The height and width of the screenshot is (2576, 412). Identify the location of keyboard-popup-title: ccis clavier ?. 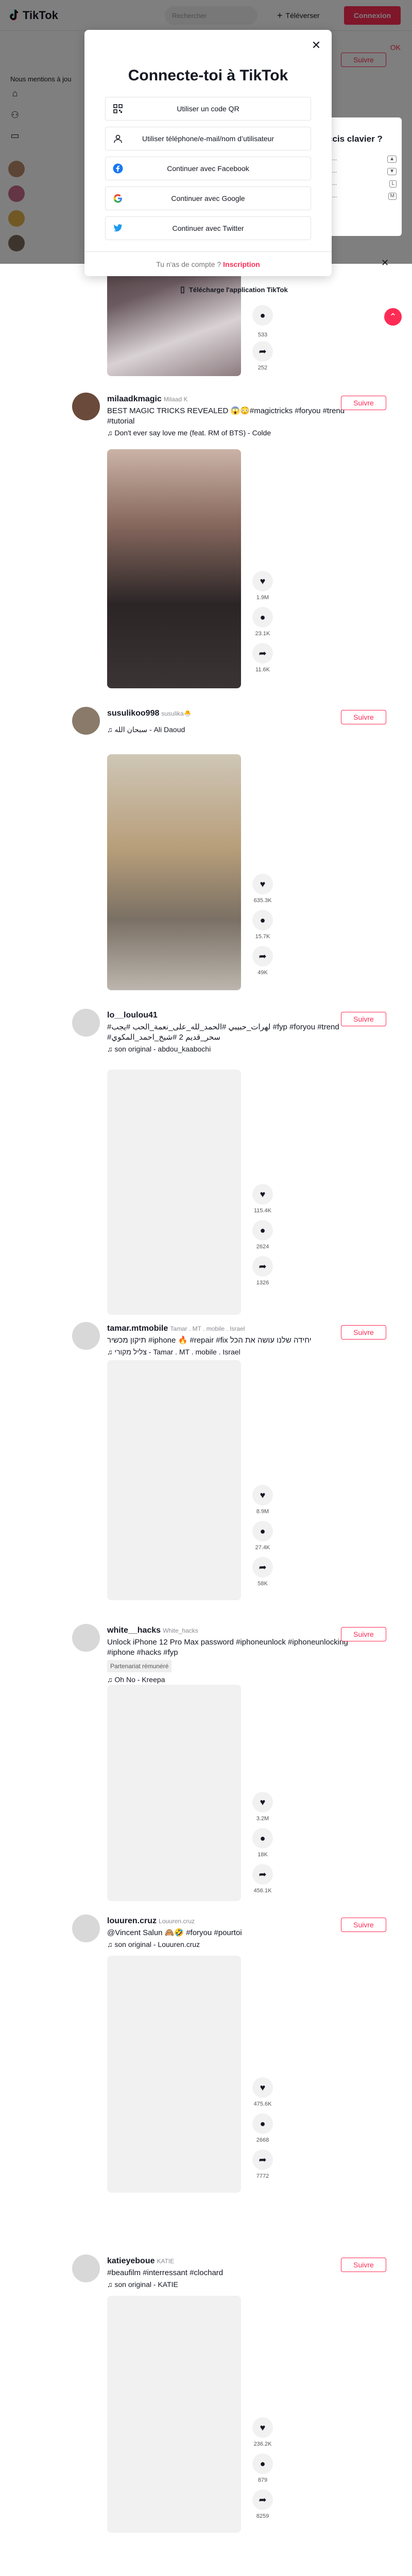
(355, 139).